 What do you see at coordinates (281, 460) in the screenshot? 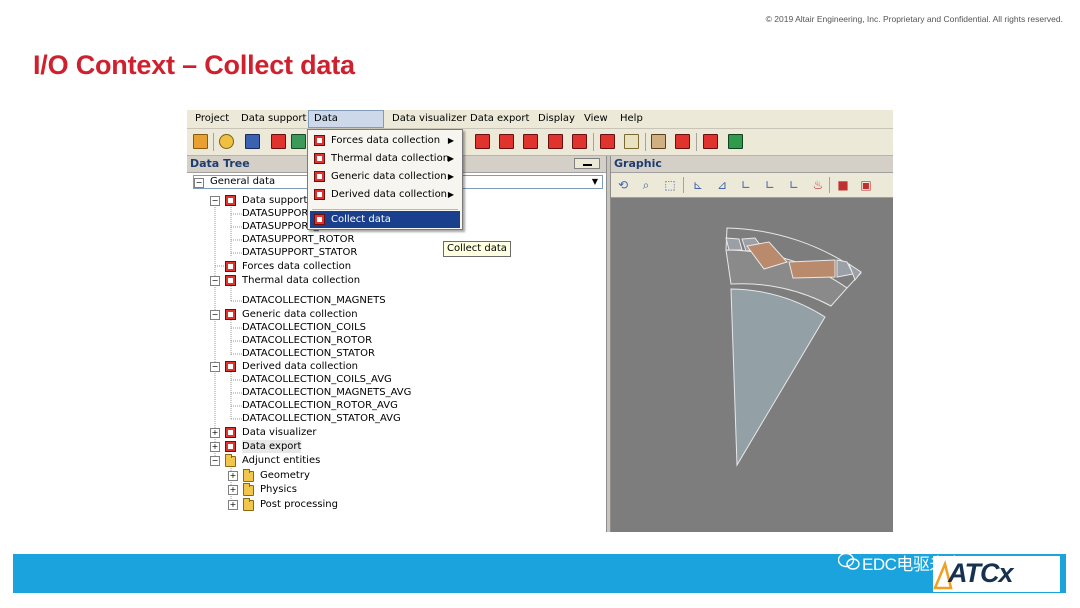
I see `tree-item-label: Adjunct entities` at bounding box center [281, 460].